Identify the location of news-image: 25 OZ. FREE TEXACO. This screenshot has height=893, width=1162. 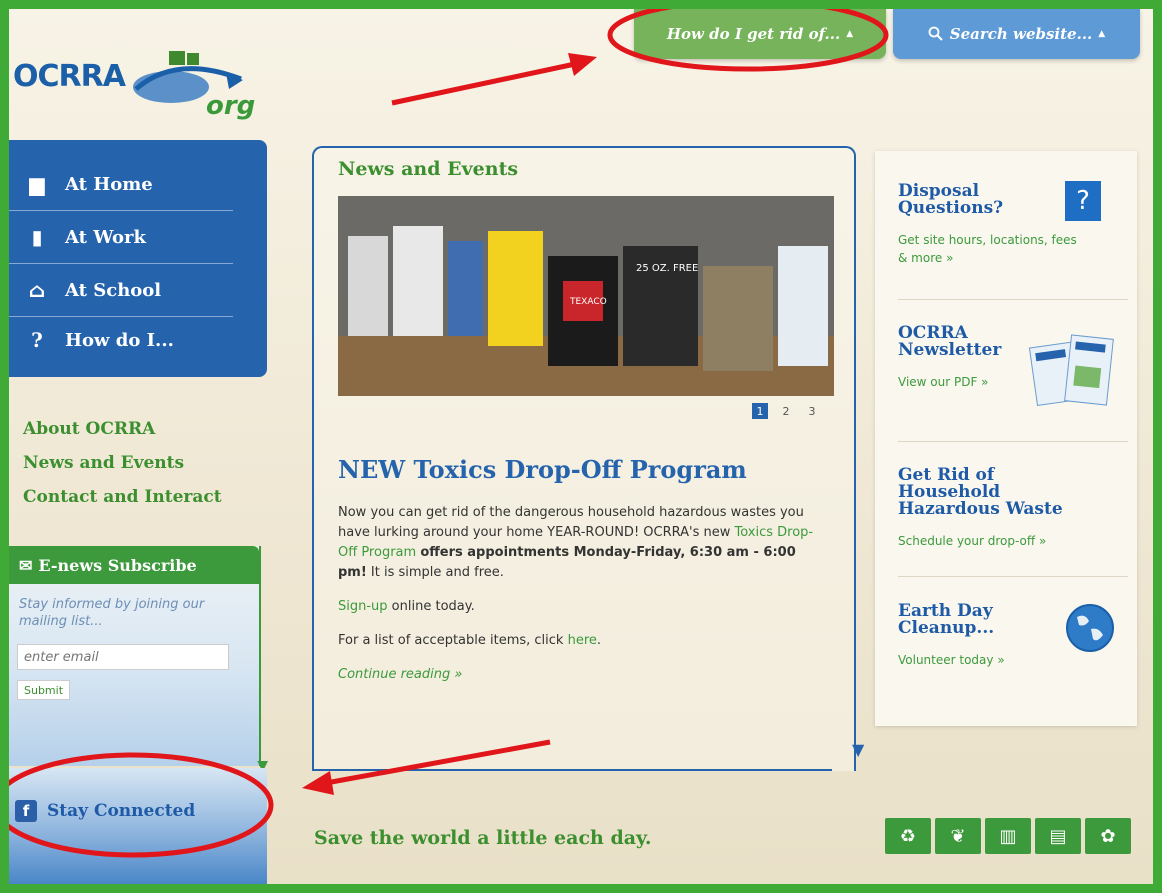
(586, 296).